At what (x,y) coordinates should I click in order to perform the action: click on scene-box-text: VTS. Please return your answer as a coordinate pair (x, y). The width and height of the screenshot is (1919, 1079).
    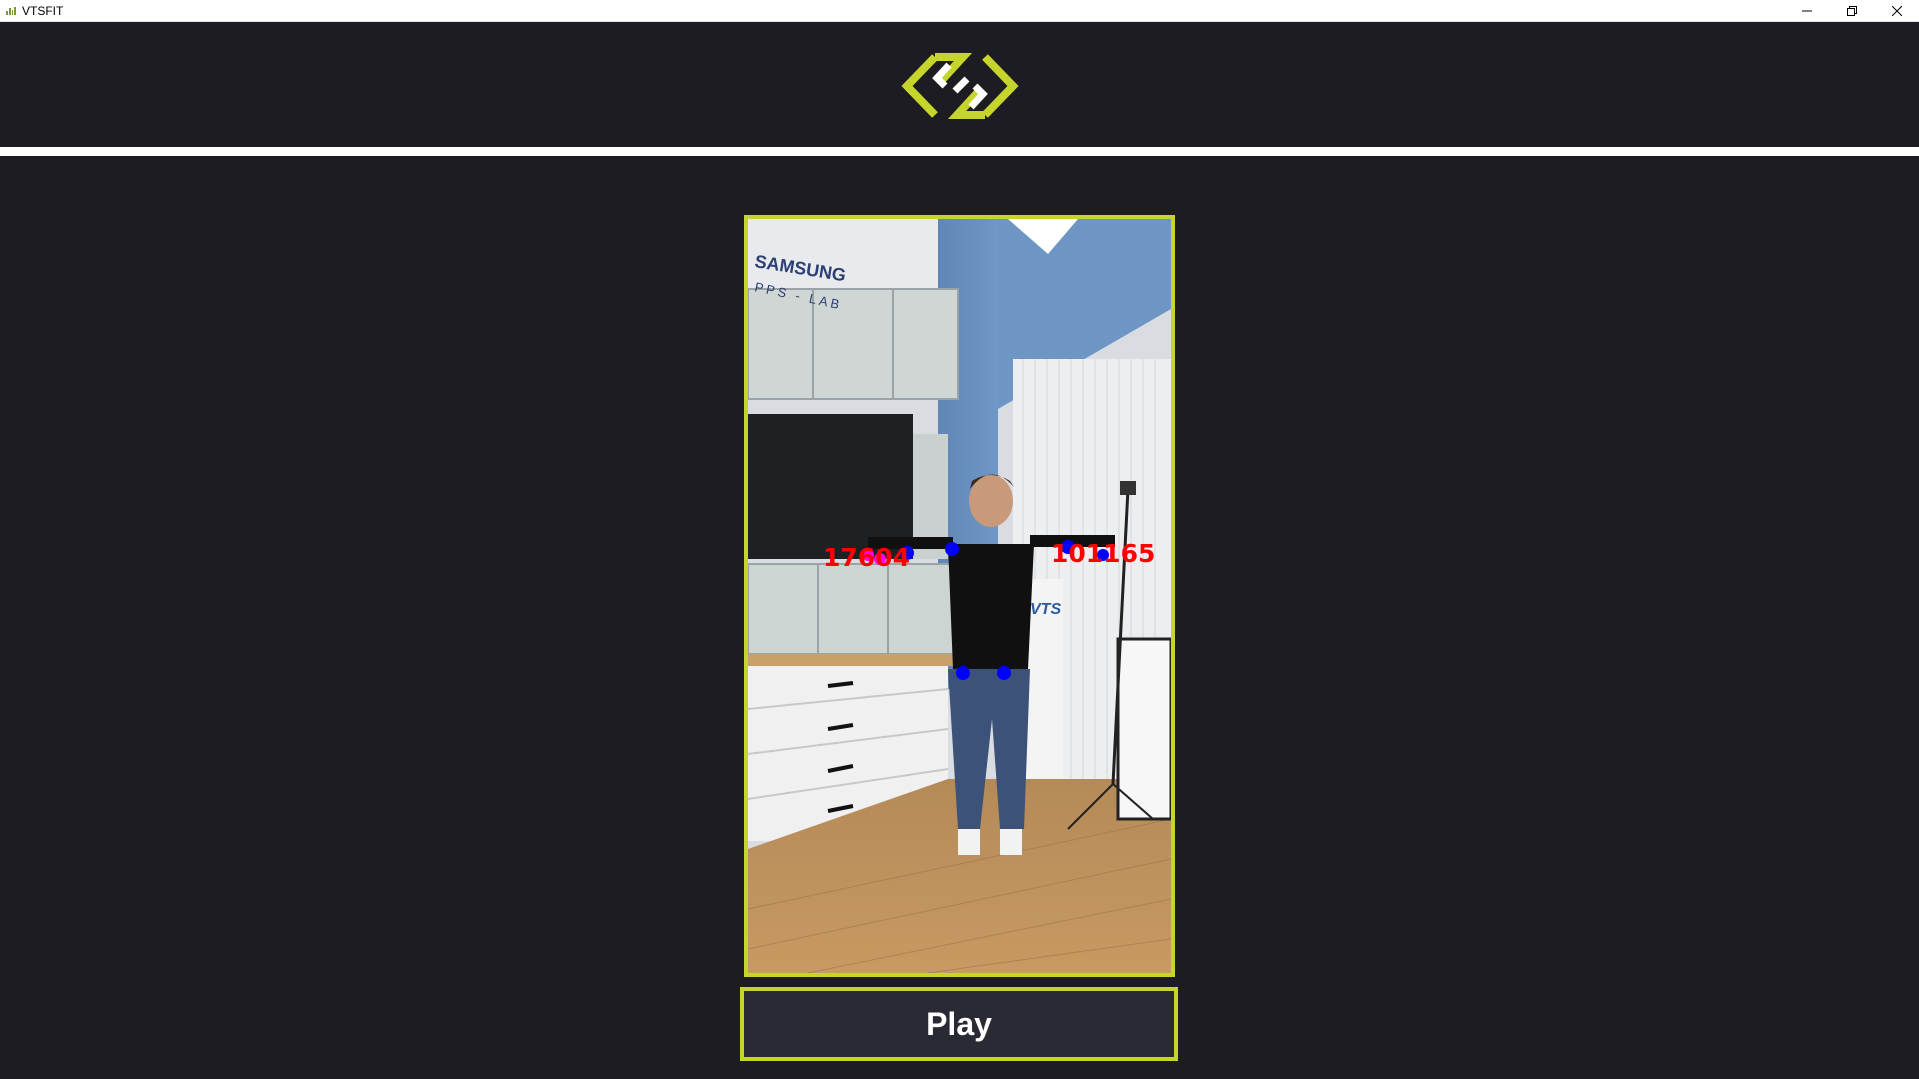
    Looking at the image, I should click on (1045, 609).